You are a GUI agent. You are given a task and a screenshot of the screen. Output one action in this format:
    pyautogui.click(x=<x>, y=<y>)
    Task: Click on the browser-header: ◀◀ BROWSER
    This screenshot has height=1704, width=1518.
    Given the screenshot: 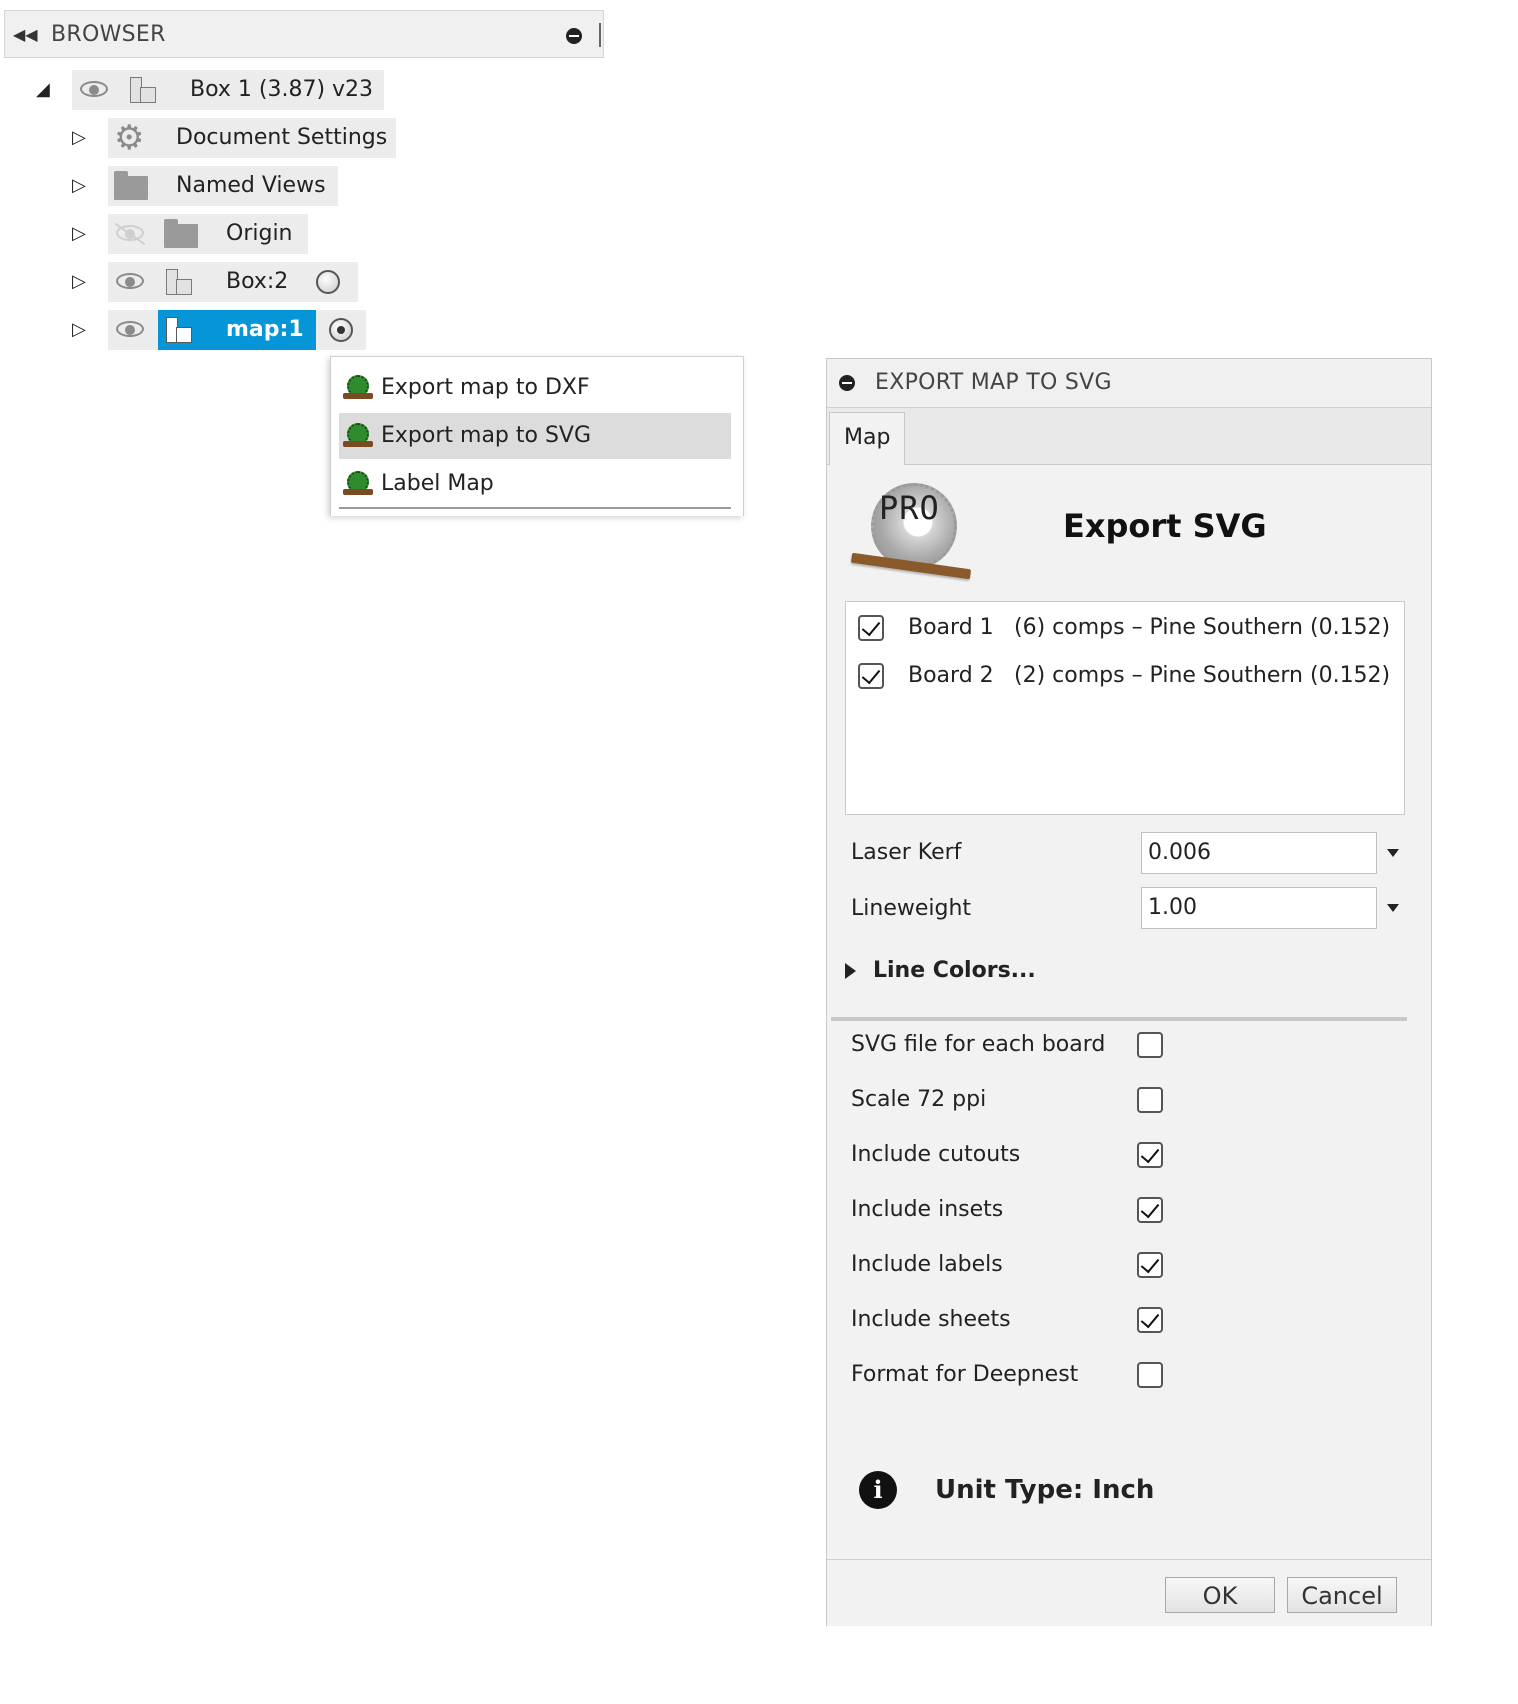 What is the action you would take?
    pyautogui.click(x=304, y=34)
    